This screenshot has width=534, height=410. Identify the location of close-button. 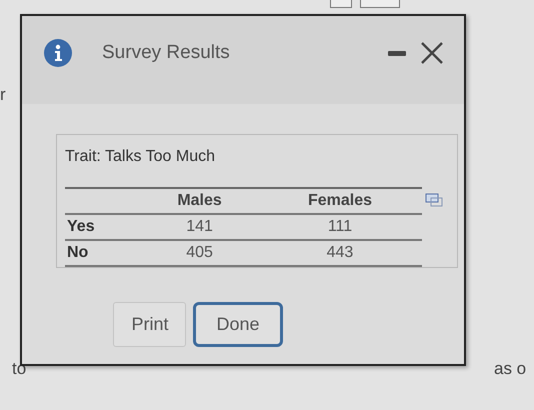
(432, 53).